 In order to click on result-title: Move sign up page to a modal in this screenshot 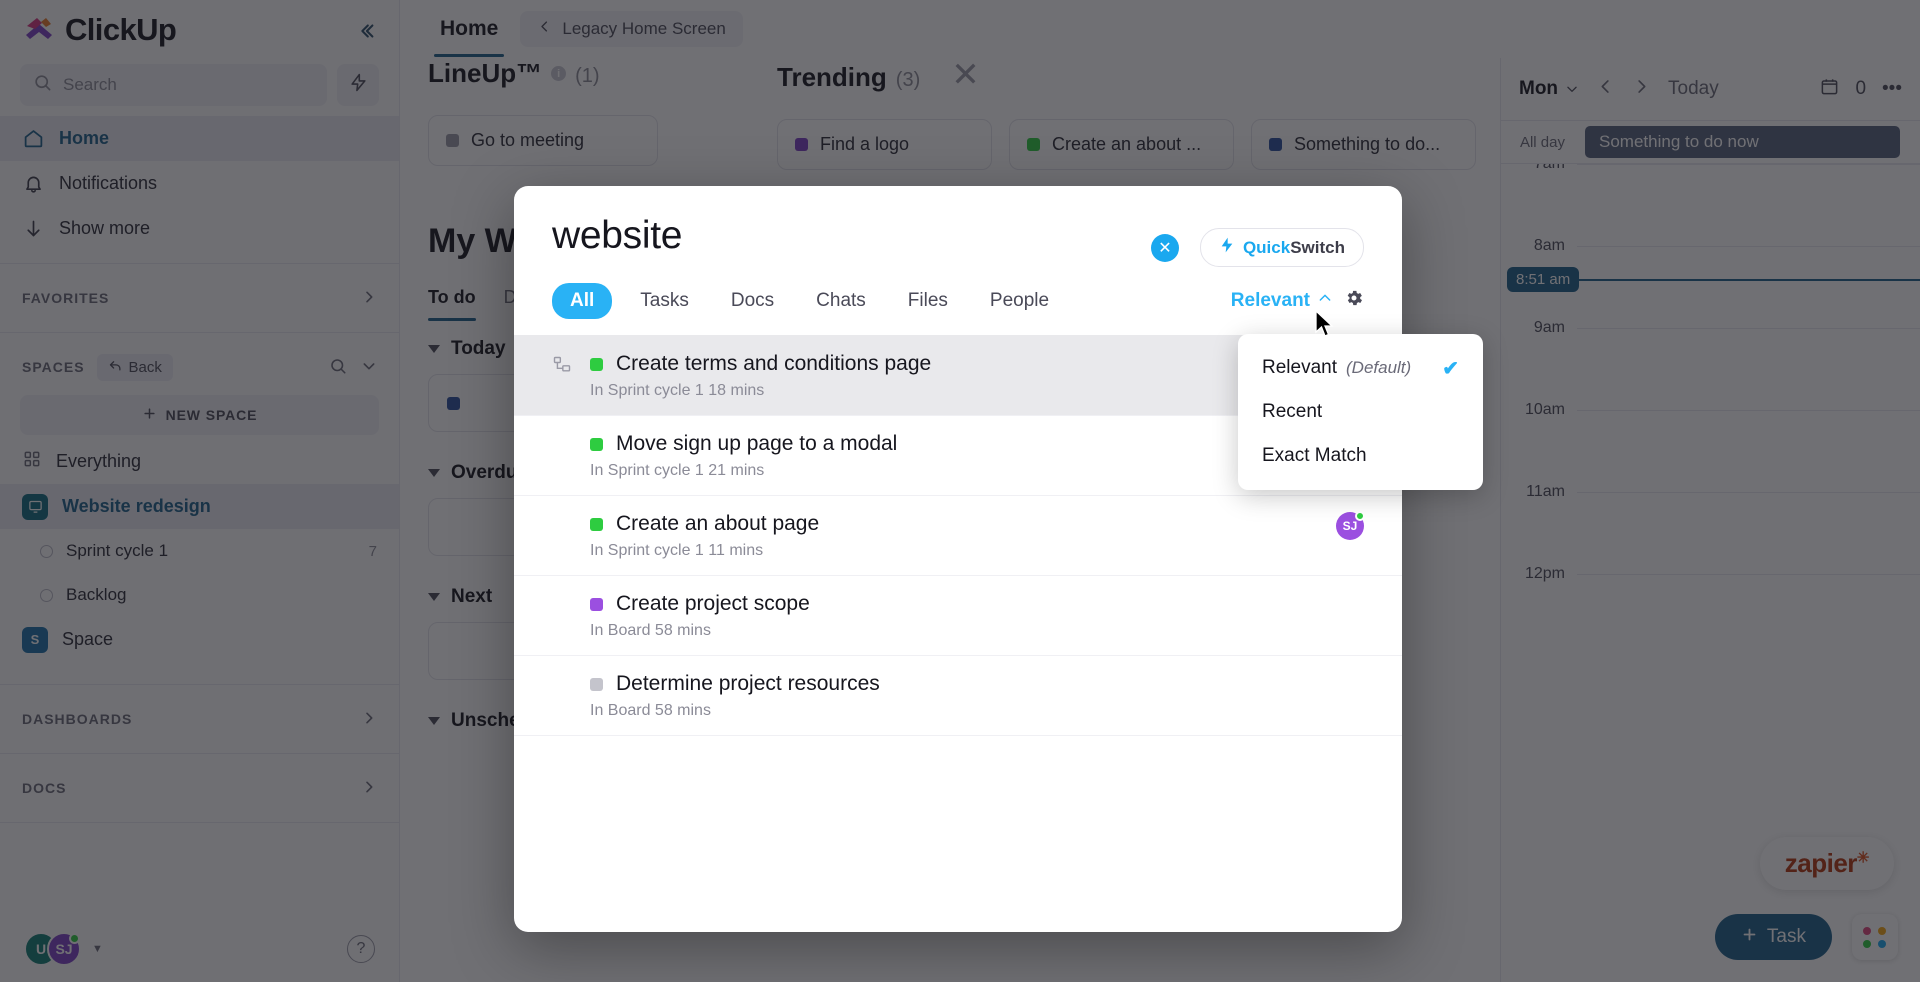, I will do `click(757, 443)`.